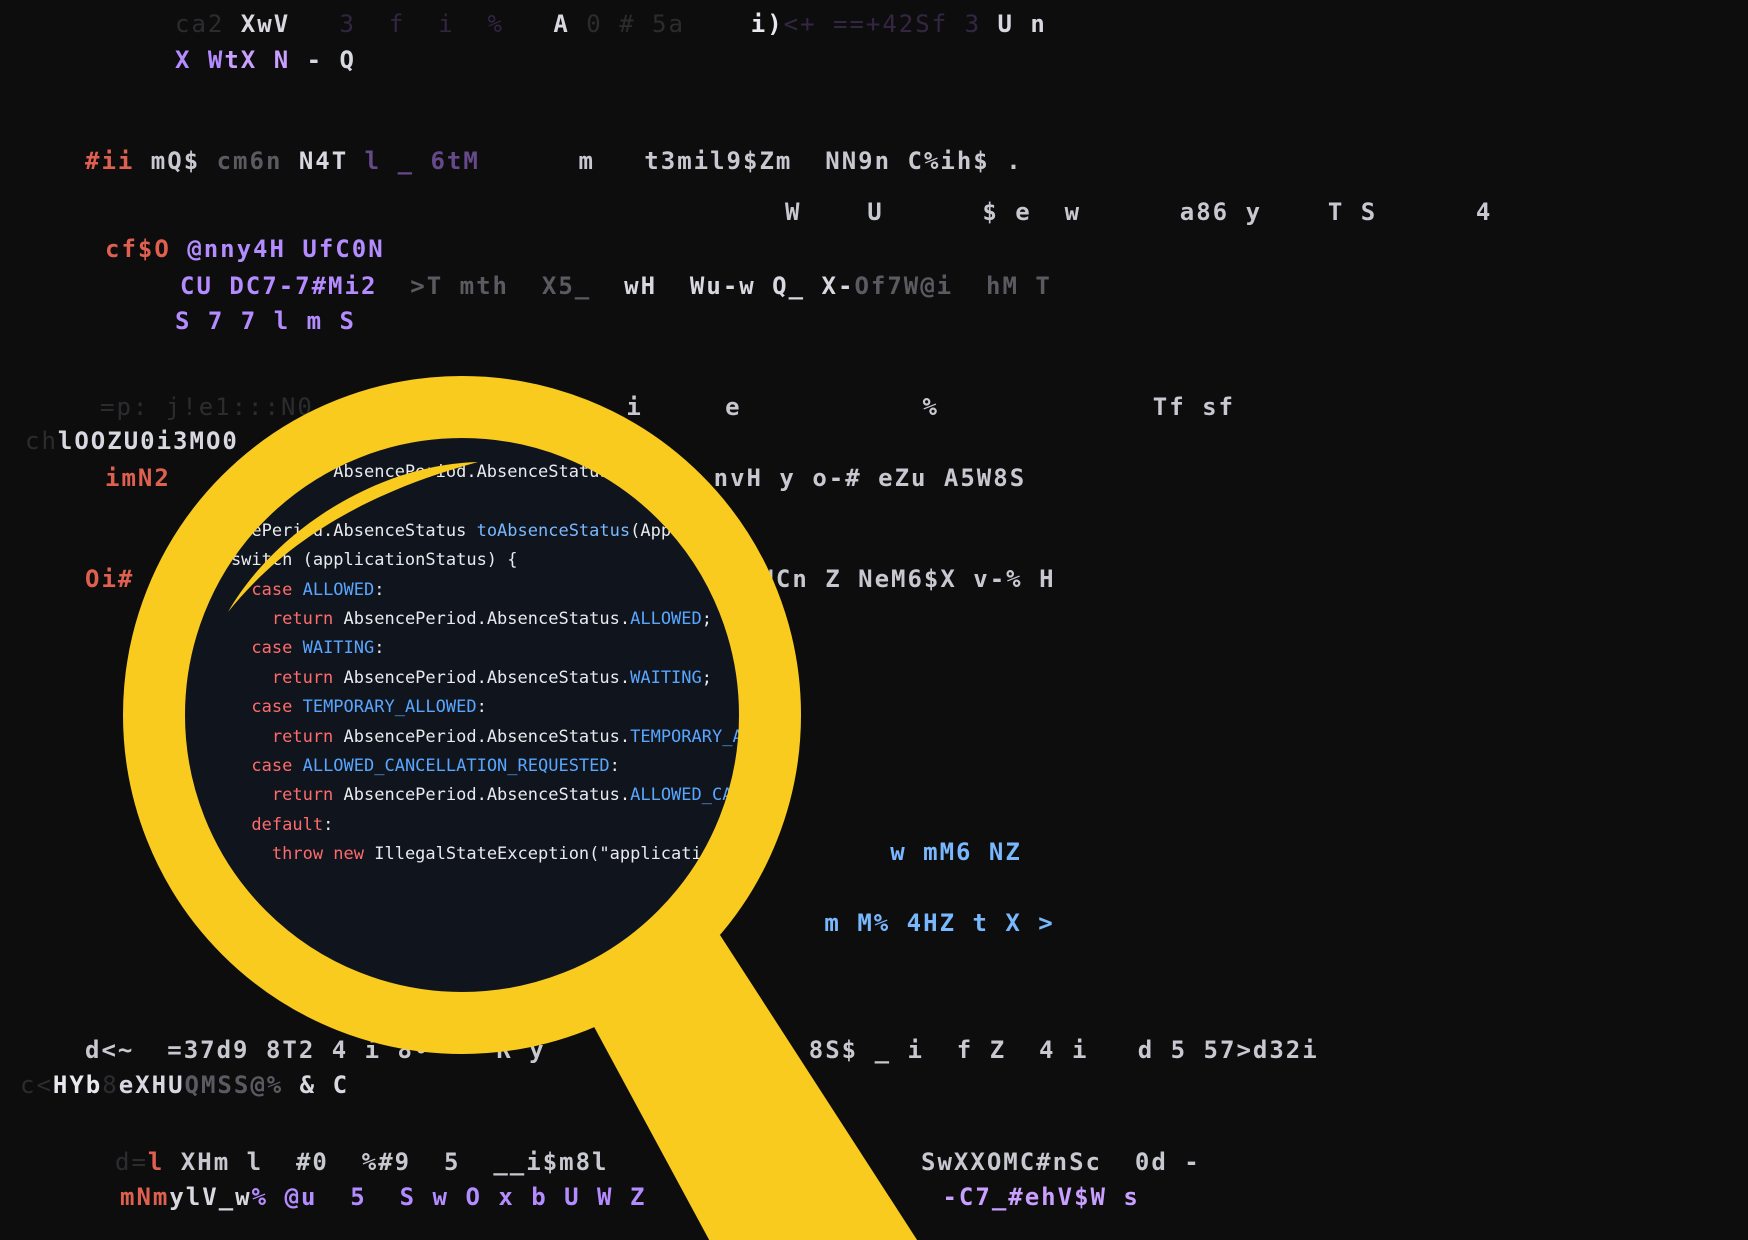 The width and height of the screenshot is (1748, 1240). I want to click on background-code-fragment: wH Wu-w Q_ X-, so click(731, 286).